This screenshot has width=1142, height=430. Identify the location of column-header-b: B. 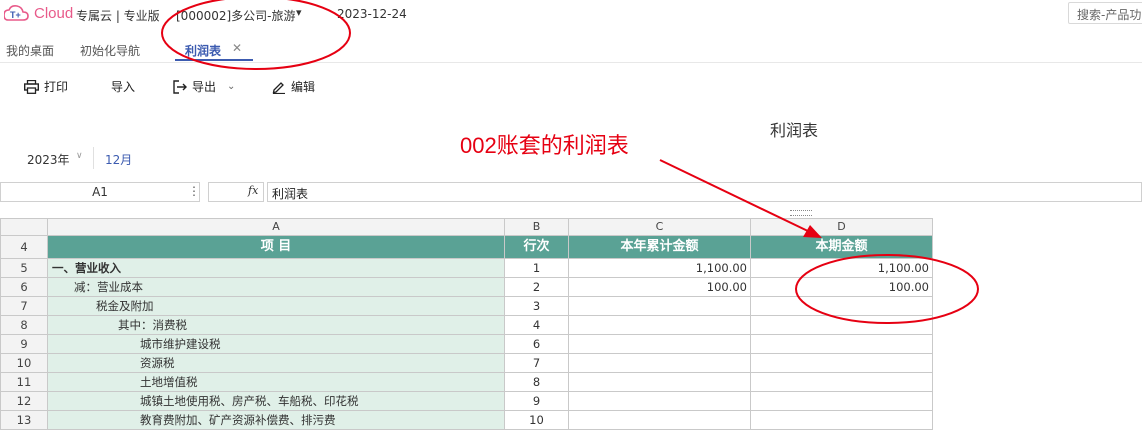
(536, 227).